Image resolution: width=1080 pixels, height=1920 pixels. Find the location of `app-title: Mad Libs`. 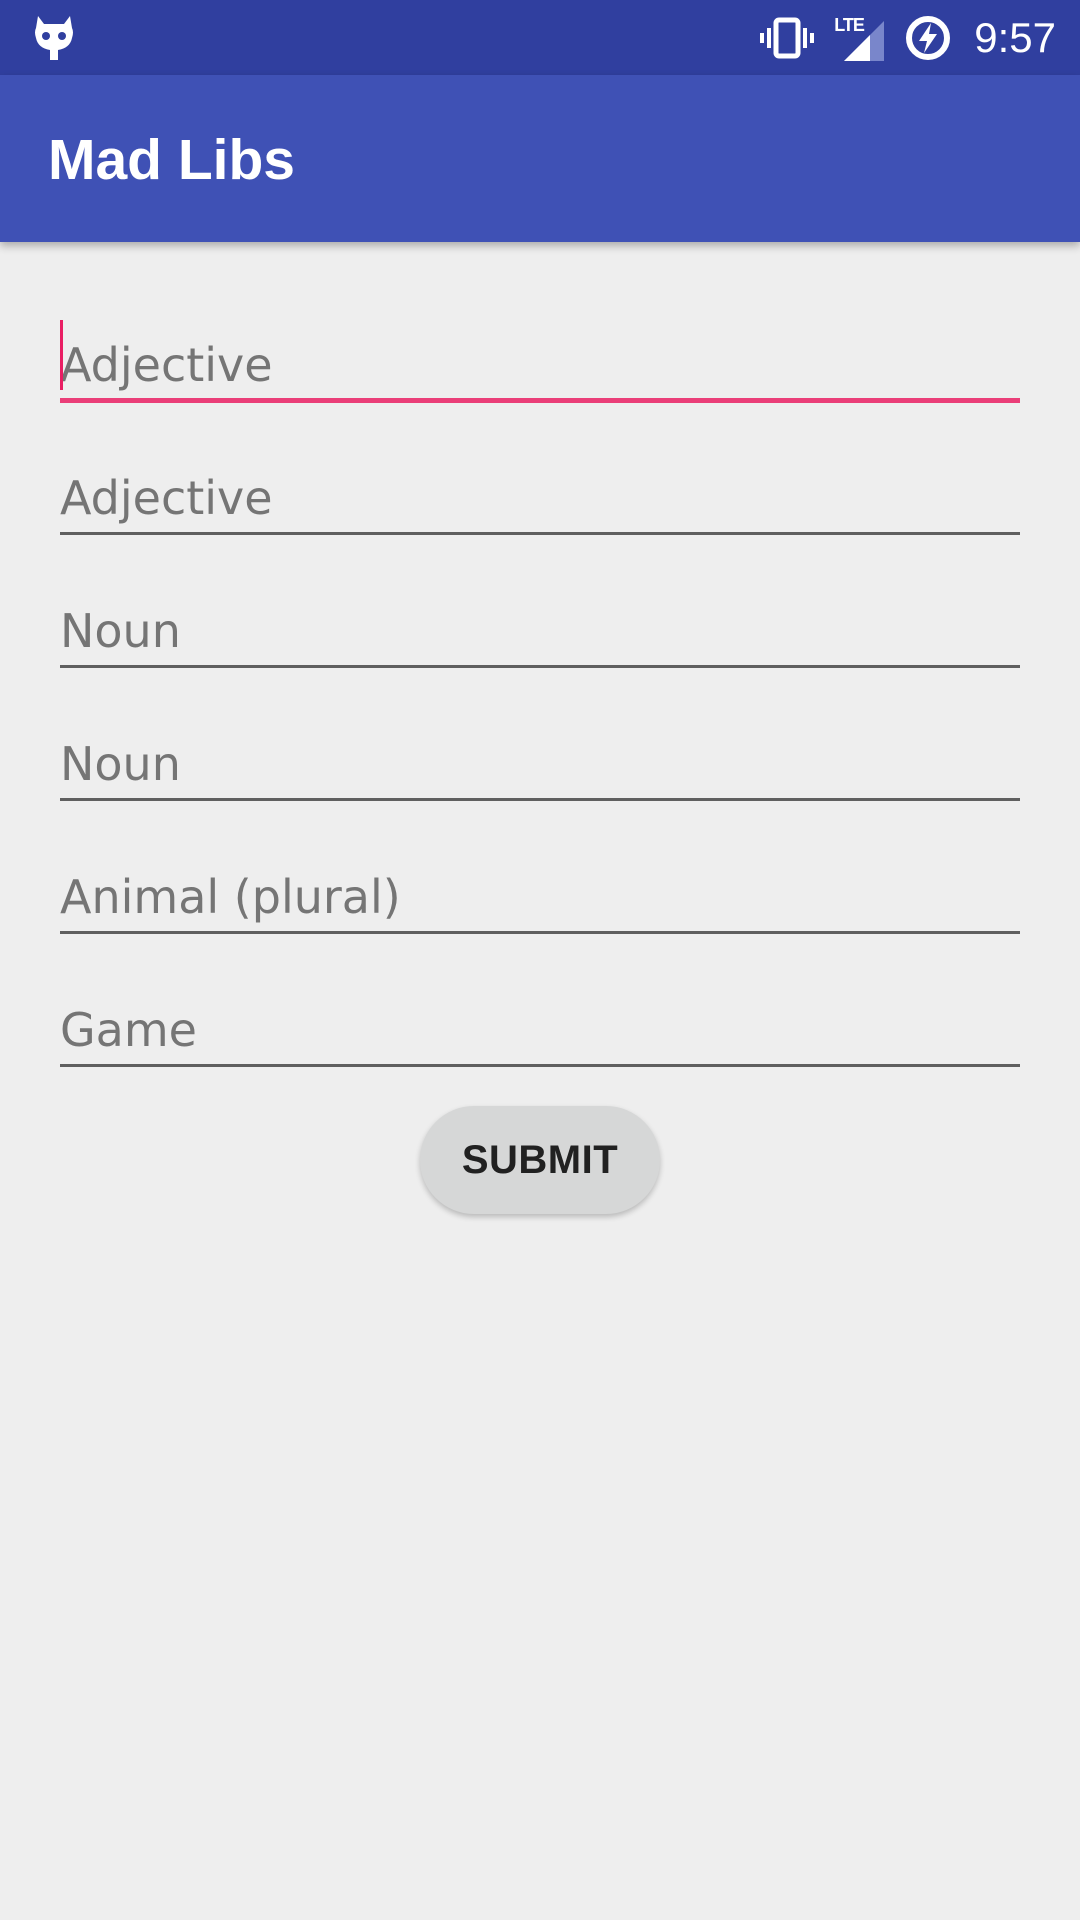

app-title: Mad Libs is located at coordinates (172, 160).